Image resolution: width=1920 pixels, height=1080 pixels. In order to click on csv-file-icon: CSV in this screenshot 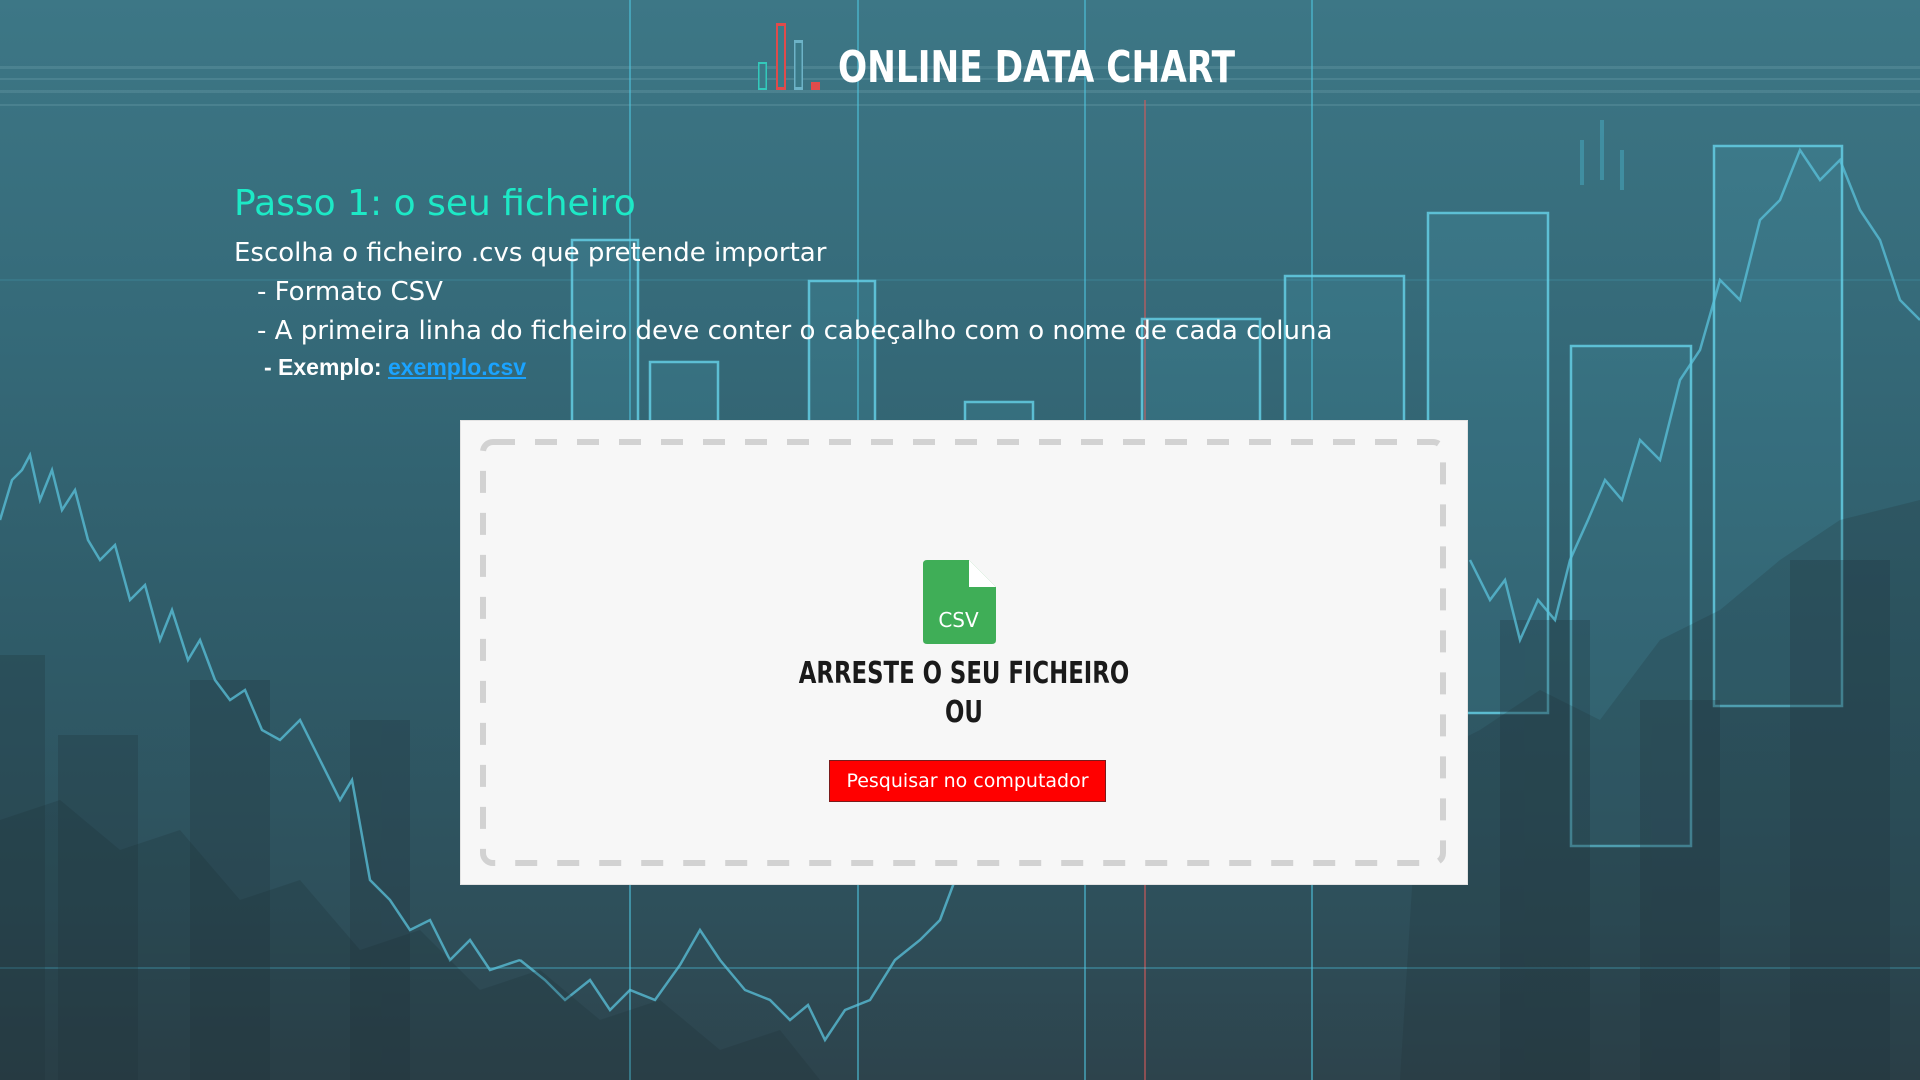, I will do `click(960, 602)`.